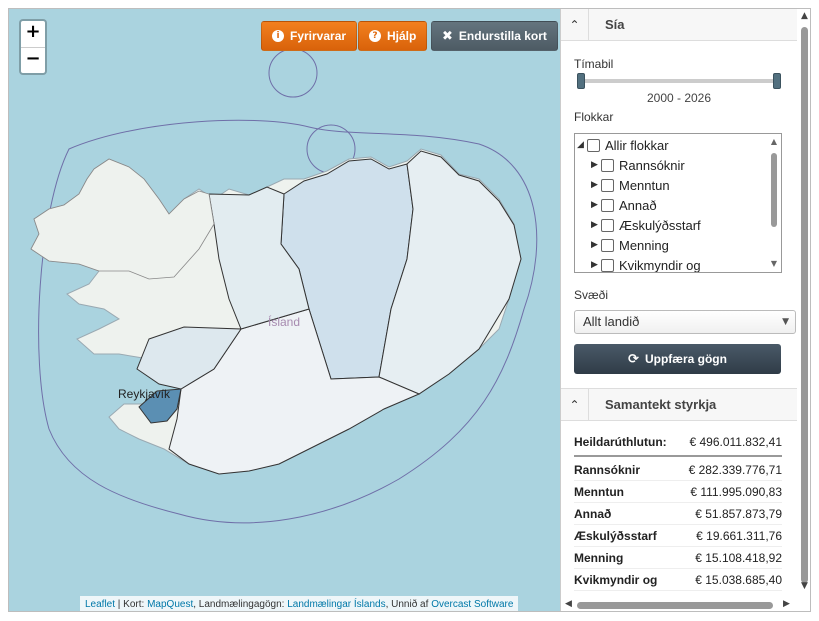  What do you see at coordinates (318, 36) in the screenshot?
I see `disclaimer-button-label: Fyrirvarar` at bounding box center [318, 36].